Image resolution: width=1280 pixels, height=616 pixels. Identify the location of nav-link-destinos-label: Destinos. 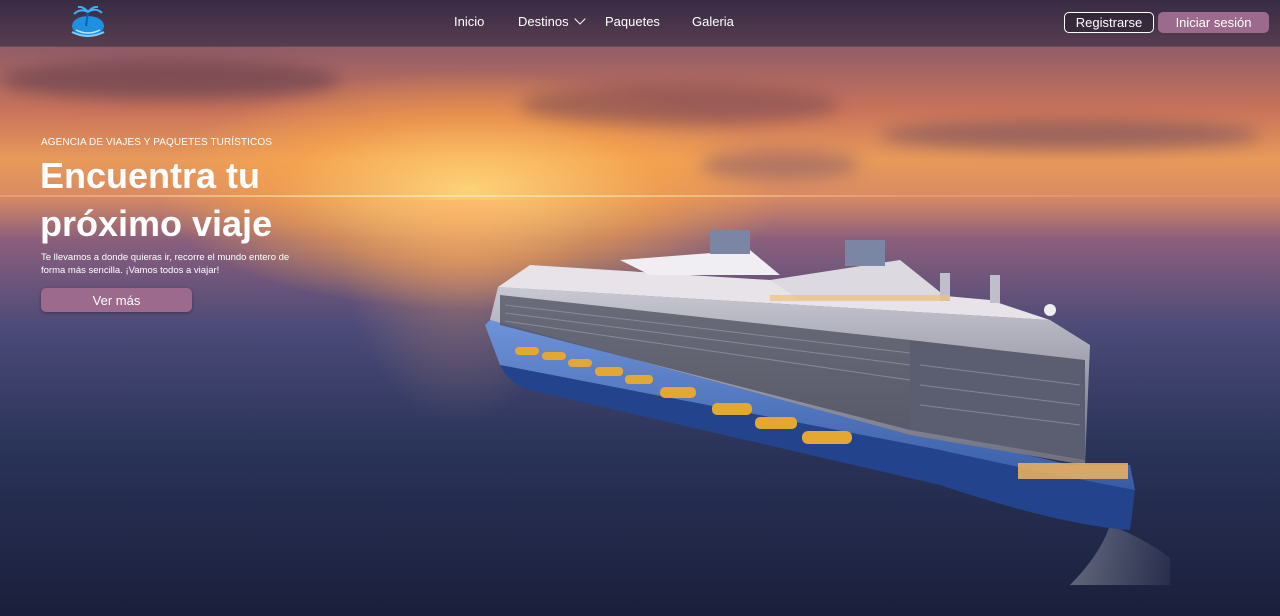
(543, 21).